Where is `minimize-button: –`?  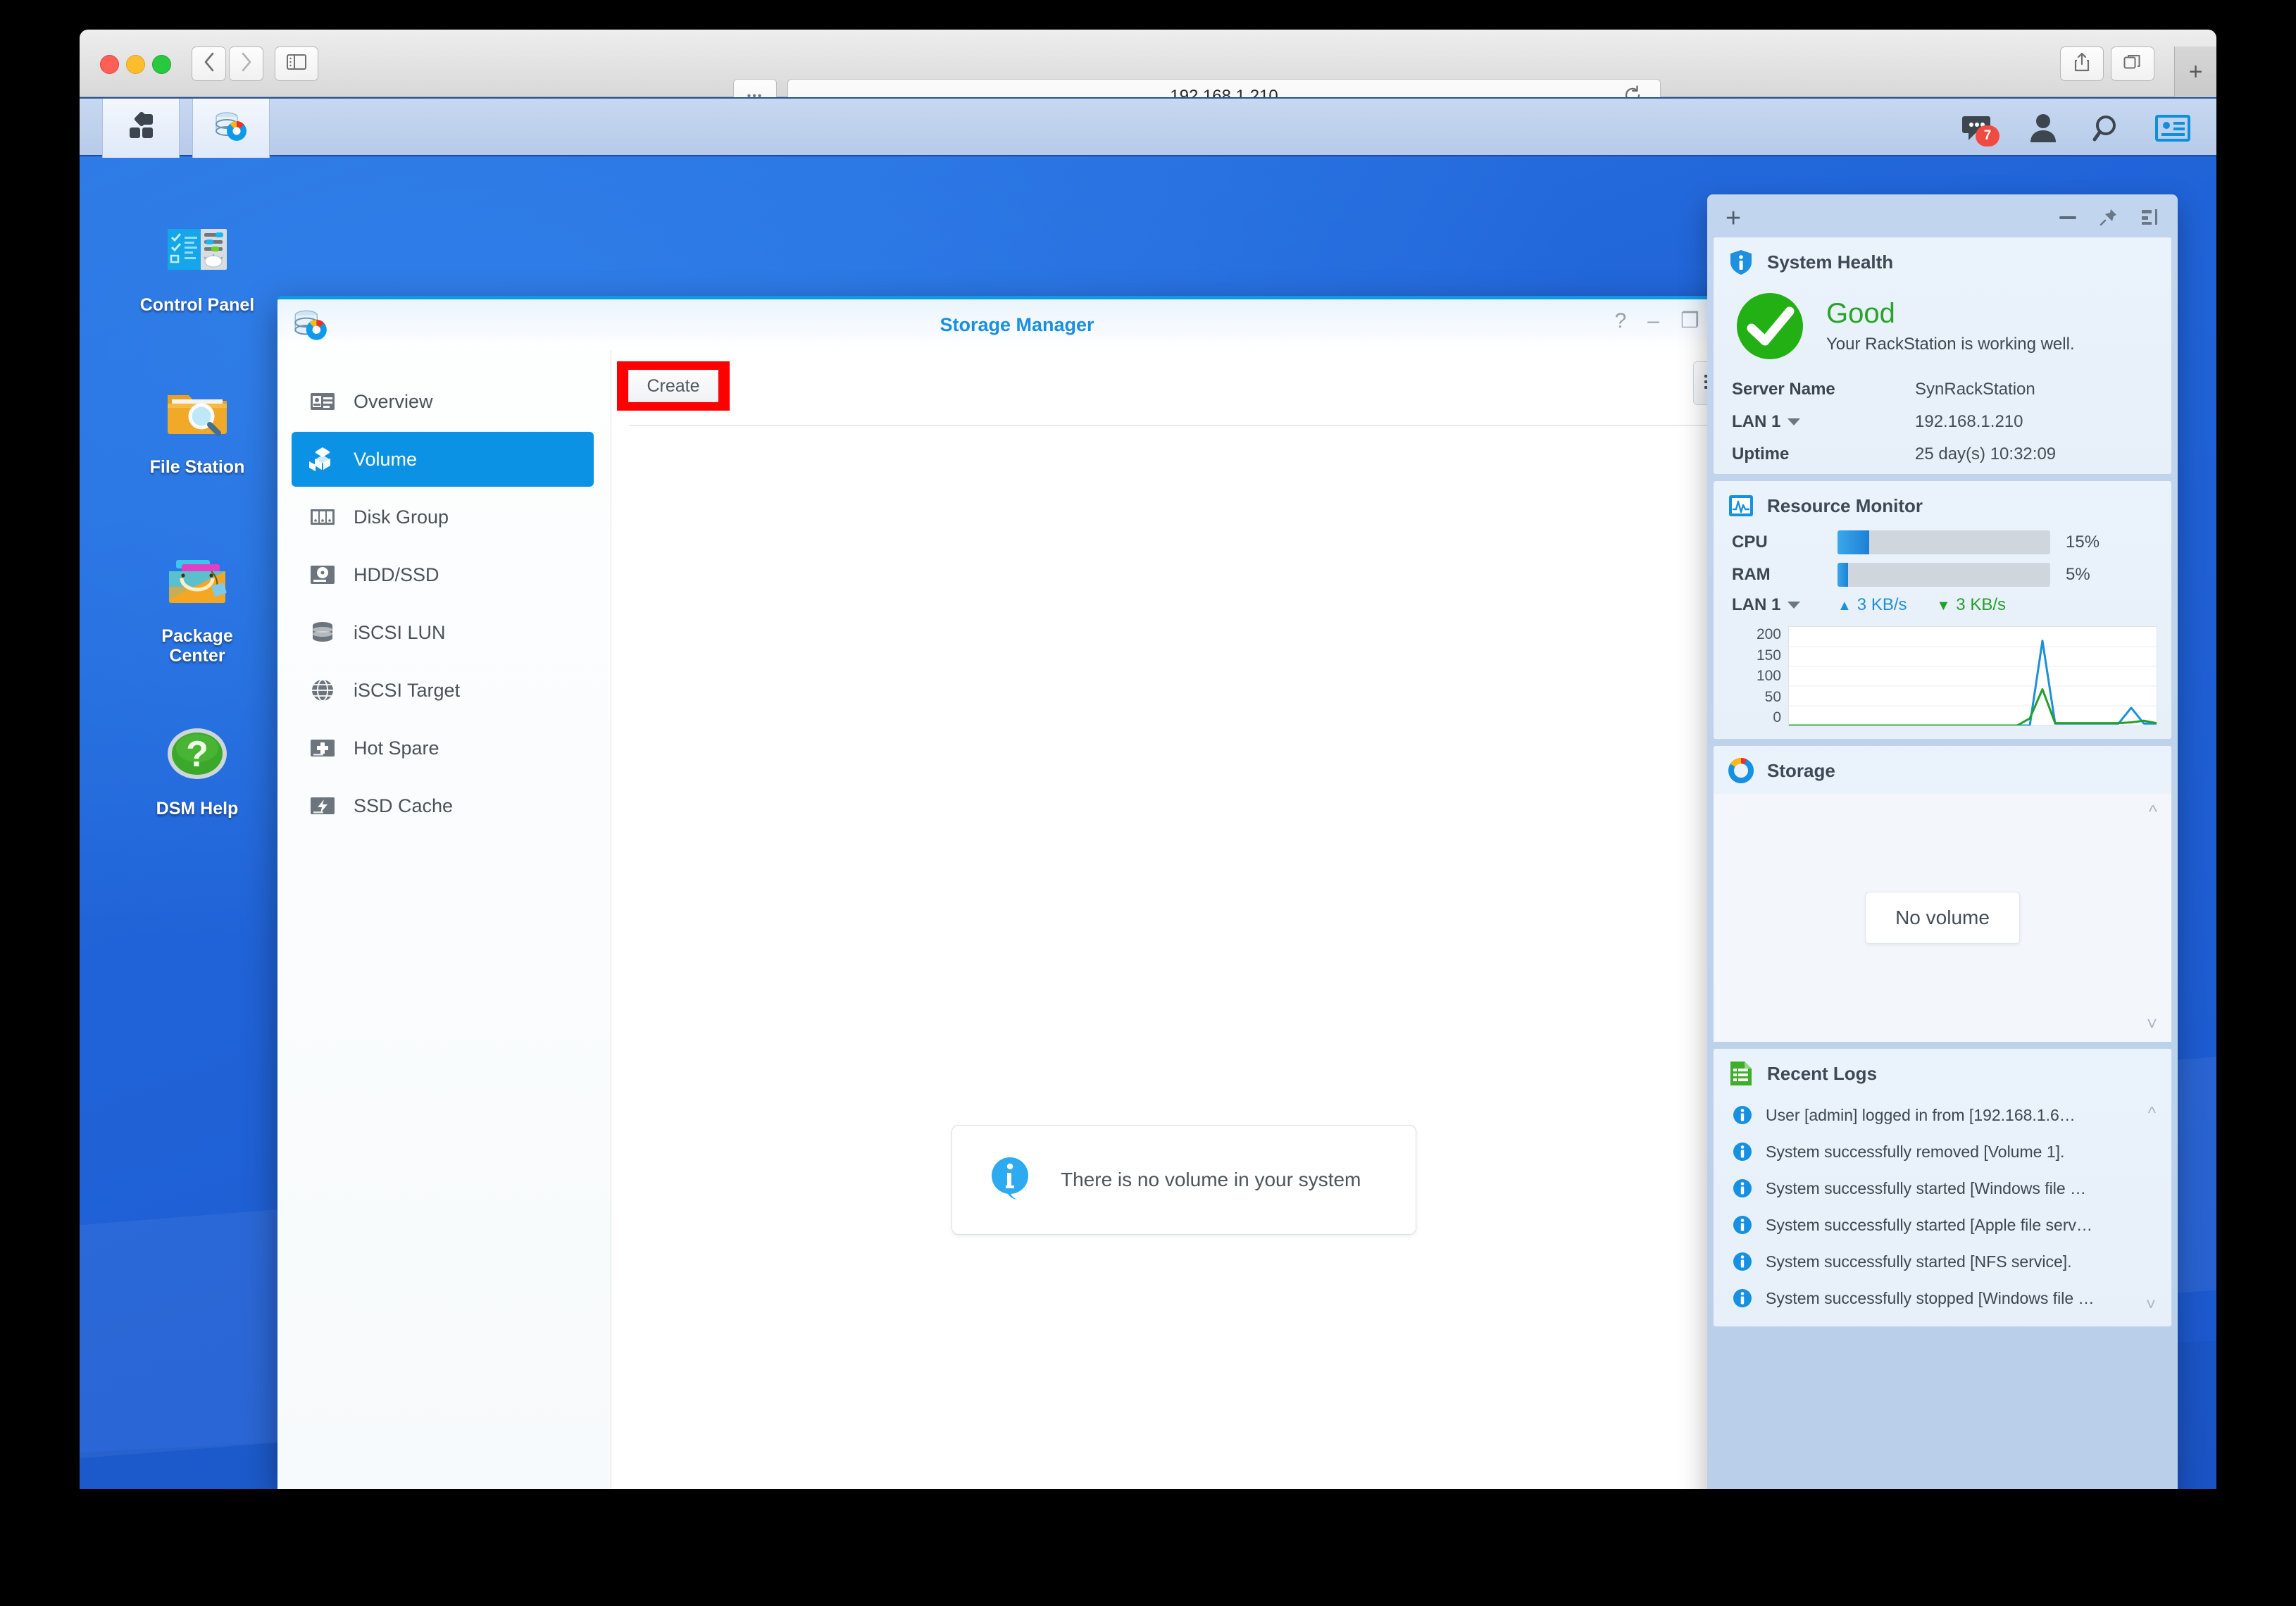
minimize-button: – is located at coordinates (1653, 321).